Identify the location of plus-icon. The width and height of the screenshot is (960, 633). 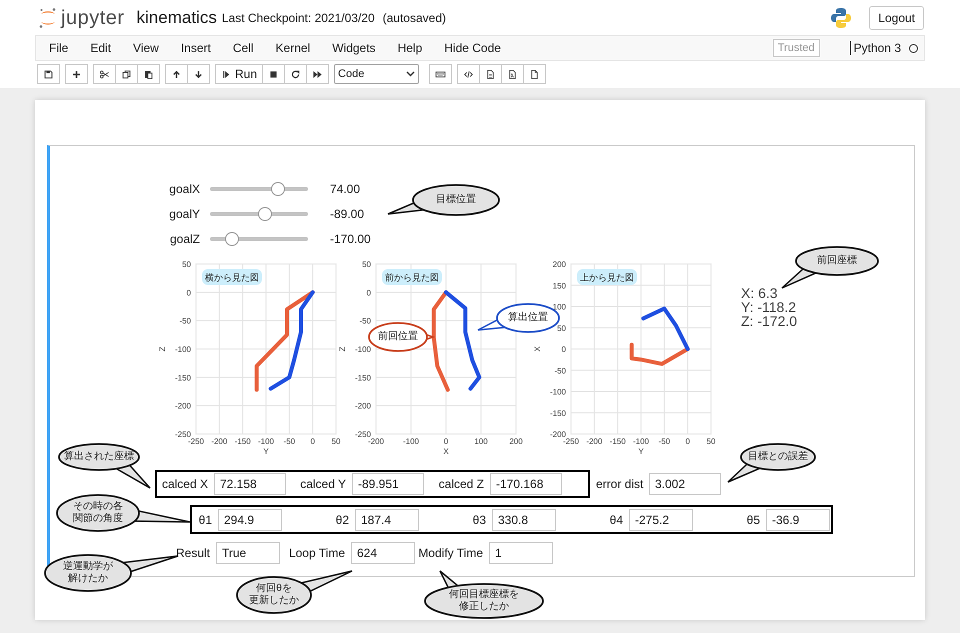
(76, 74).